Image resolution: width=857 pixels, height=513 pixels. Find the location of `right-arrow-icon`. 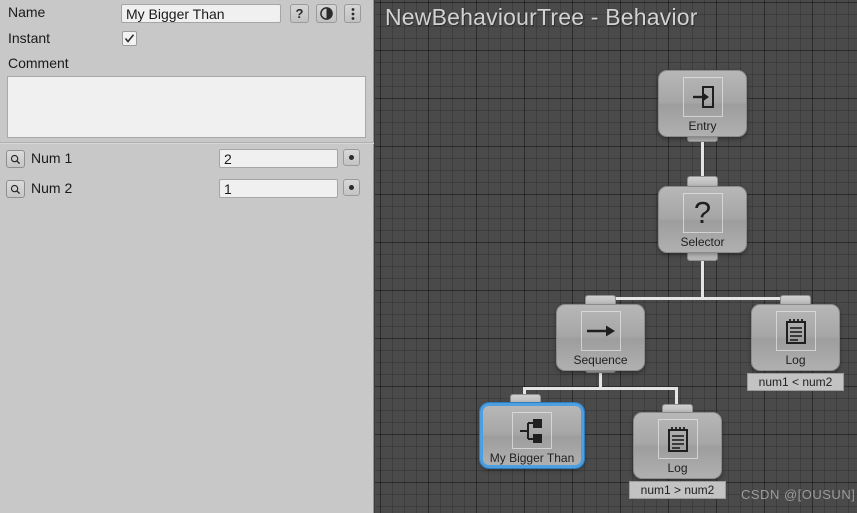

right-arrow-icon is located at coordinates (600, 331).